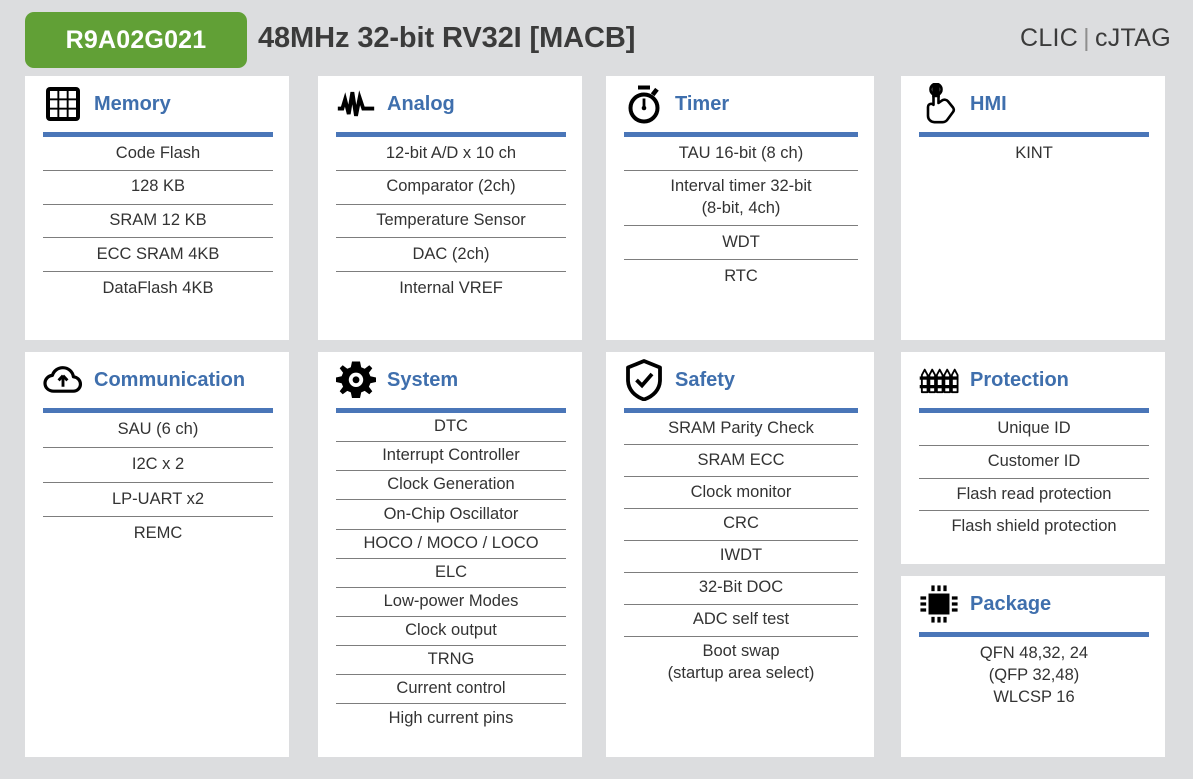 This screenshot has height=779, width=1193. Describe the element at coordinates (741, 662) in the screenshot. I see `feature-item: Boot swap (startup area select)` at that location.